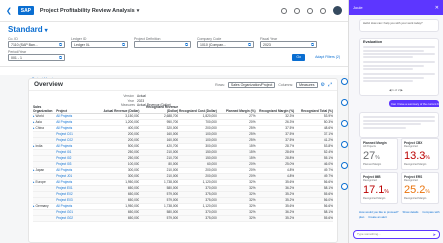 This screenshot has height=243, width=443. What do you see at coordinates (297, 10) in the screenshot?
I see `help-icon` at bounding box center [297, 10].